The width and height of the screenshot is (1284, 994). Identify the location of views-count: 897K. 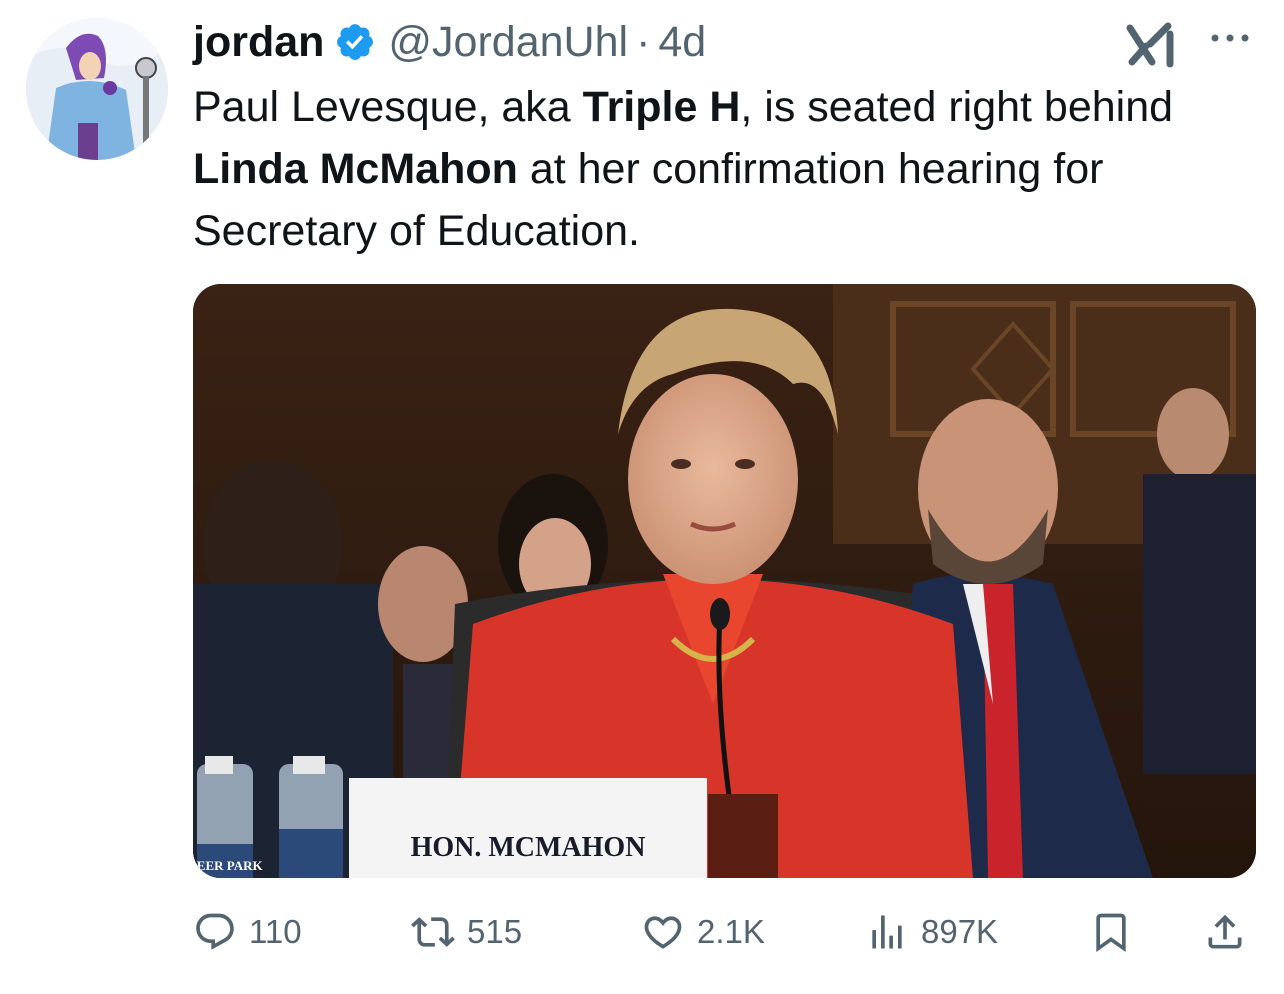
(960, 931).